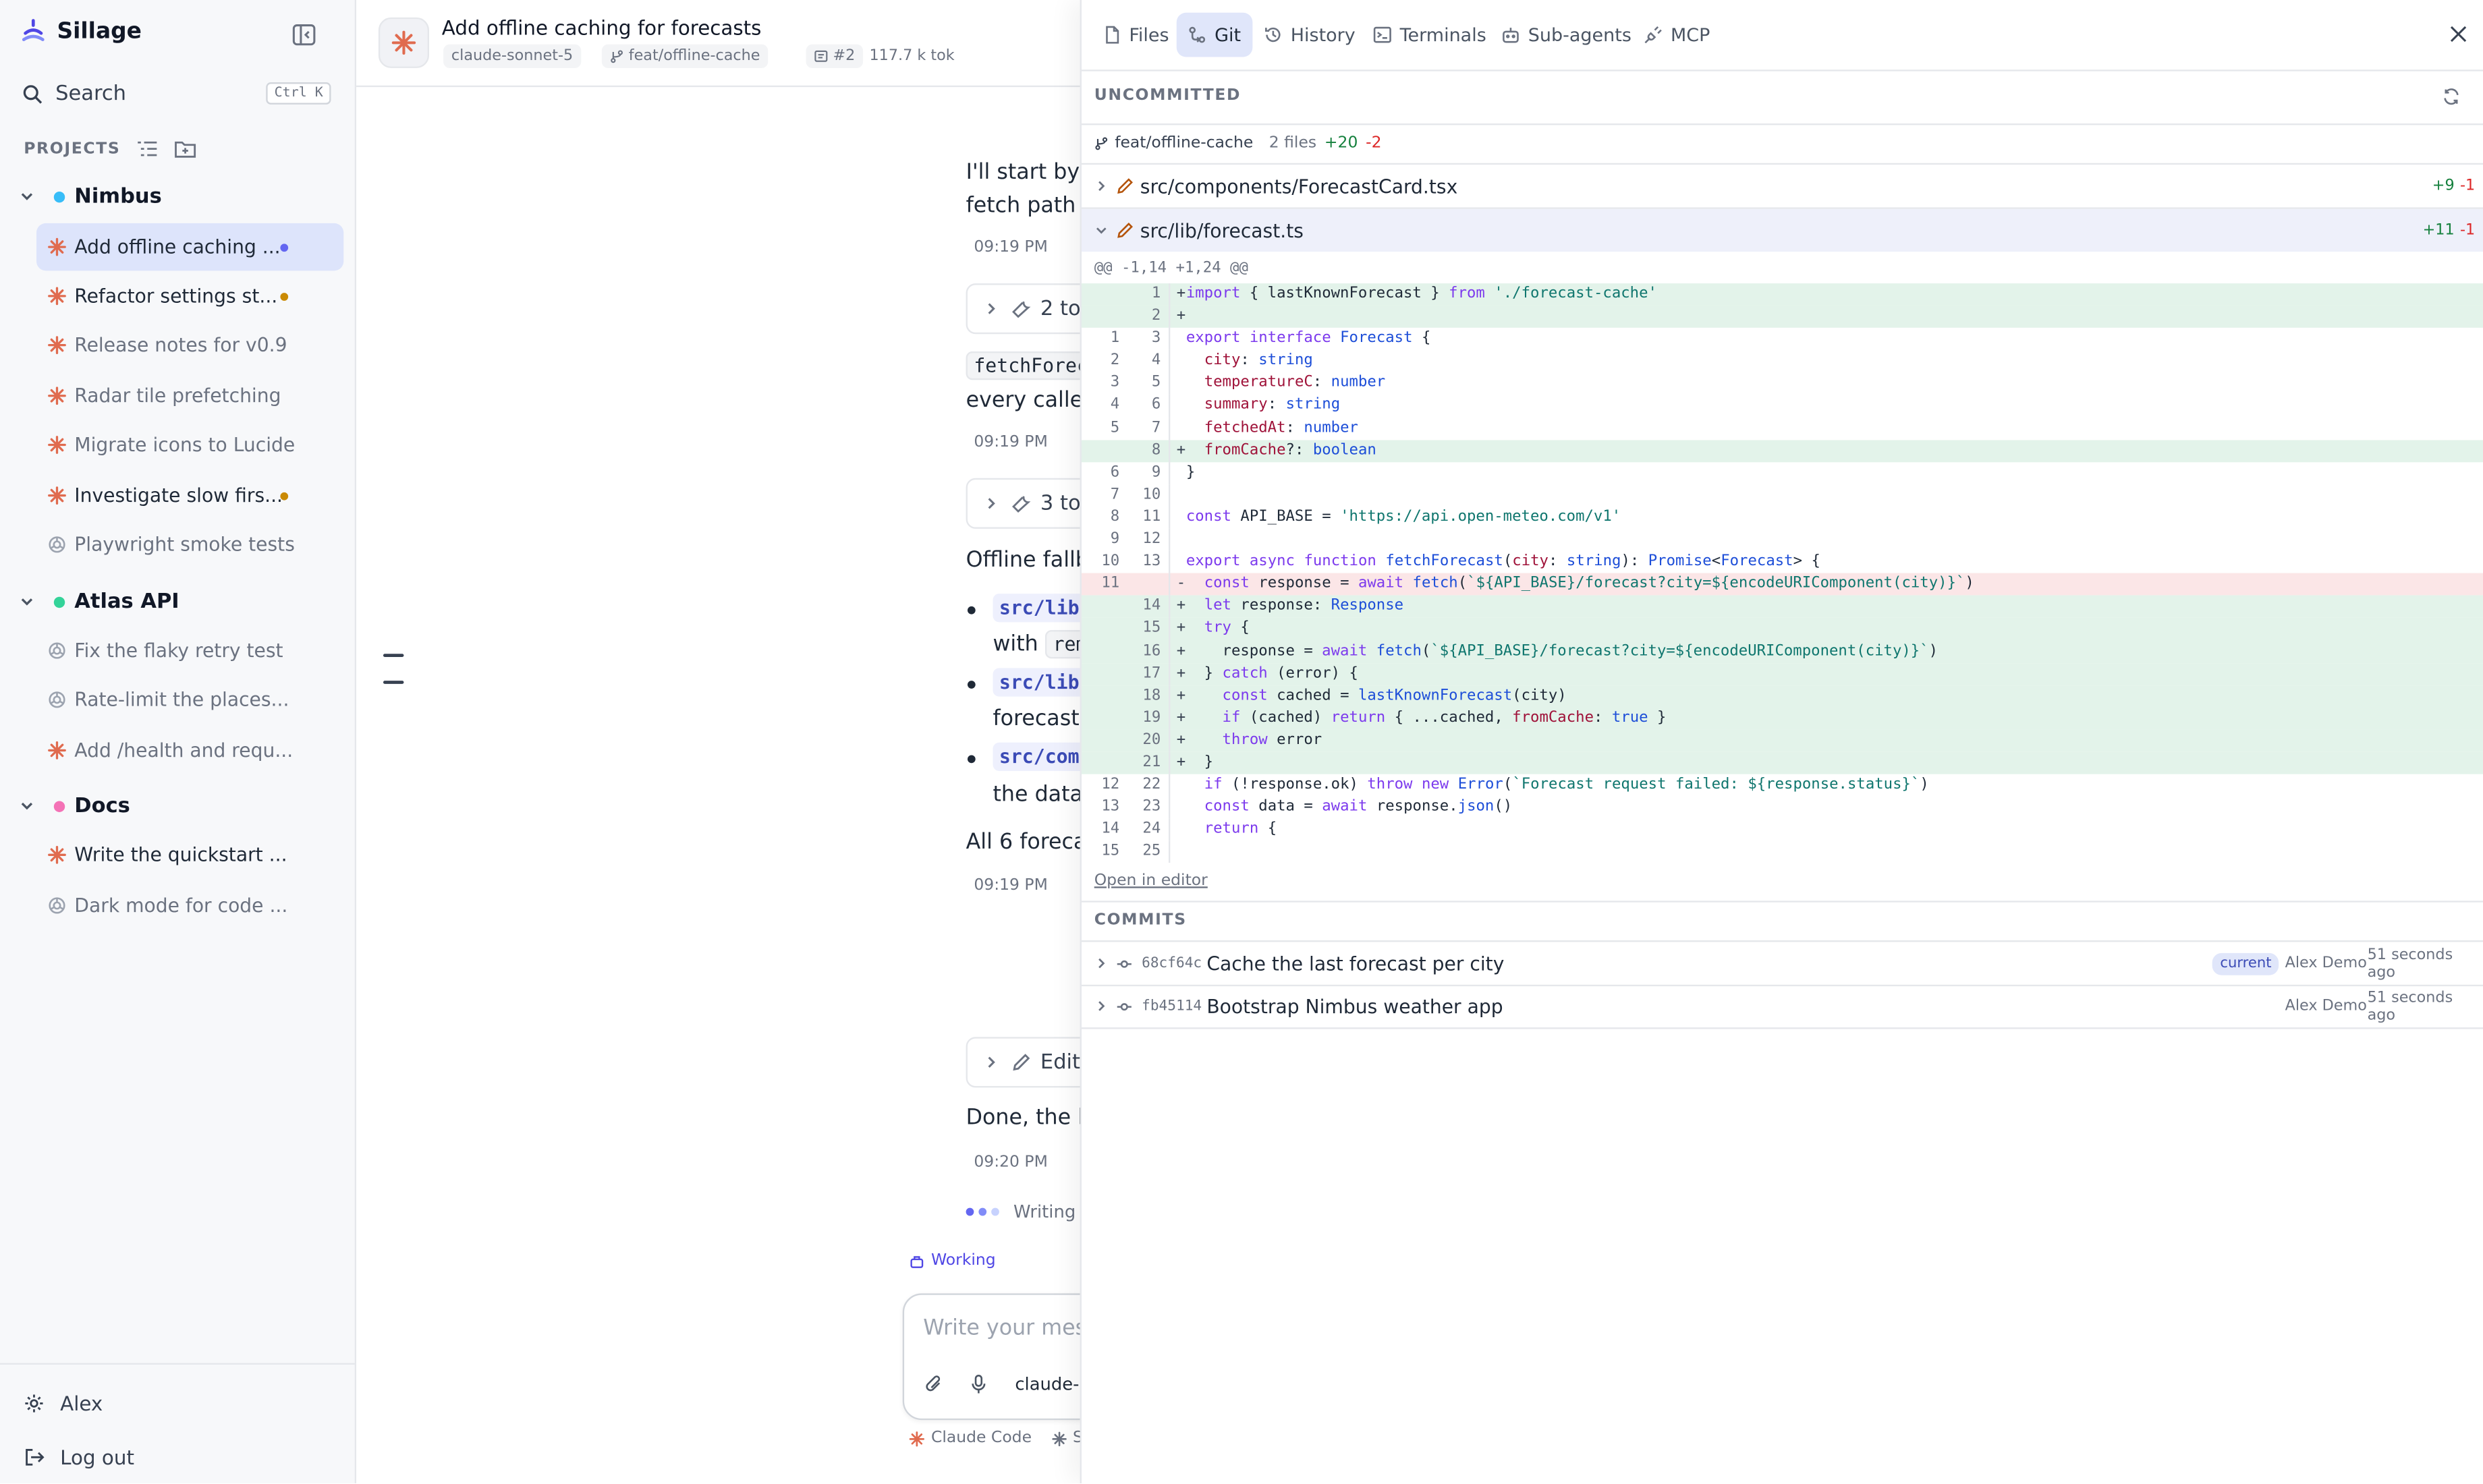 This screenshot has height=1484, width=2483. Describe the element at coordinates (1151, 829) in the screenshot. I see `new-line-number: 24` at that location.